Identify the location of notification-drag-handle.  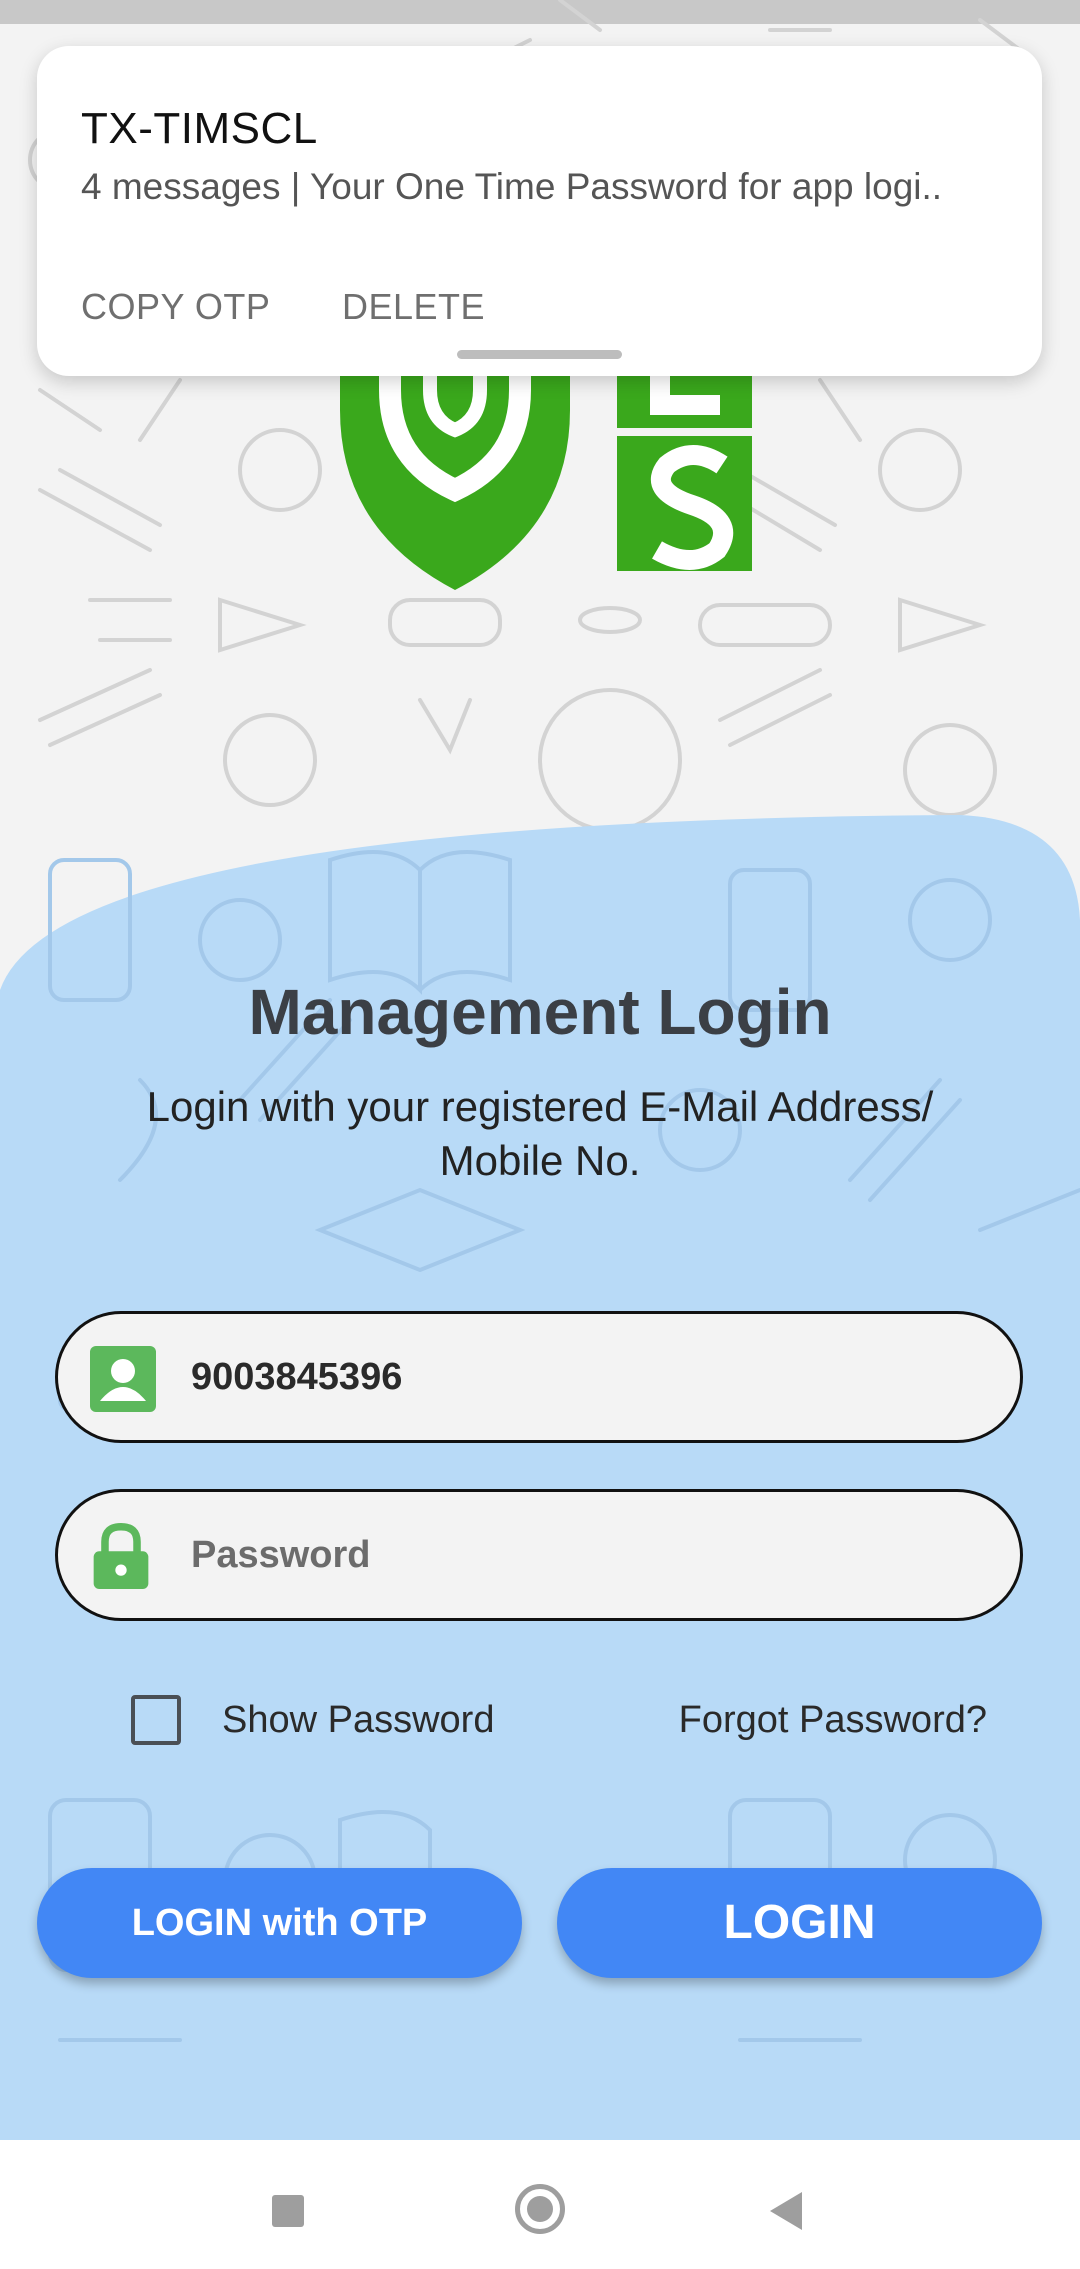
(539, 354).